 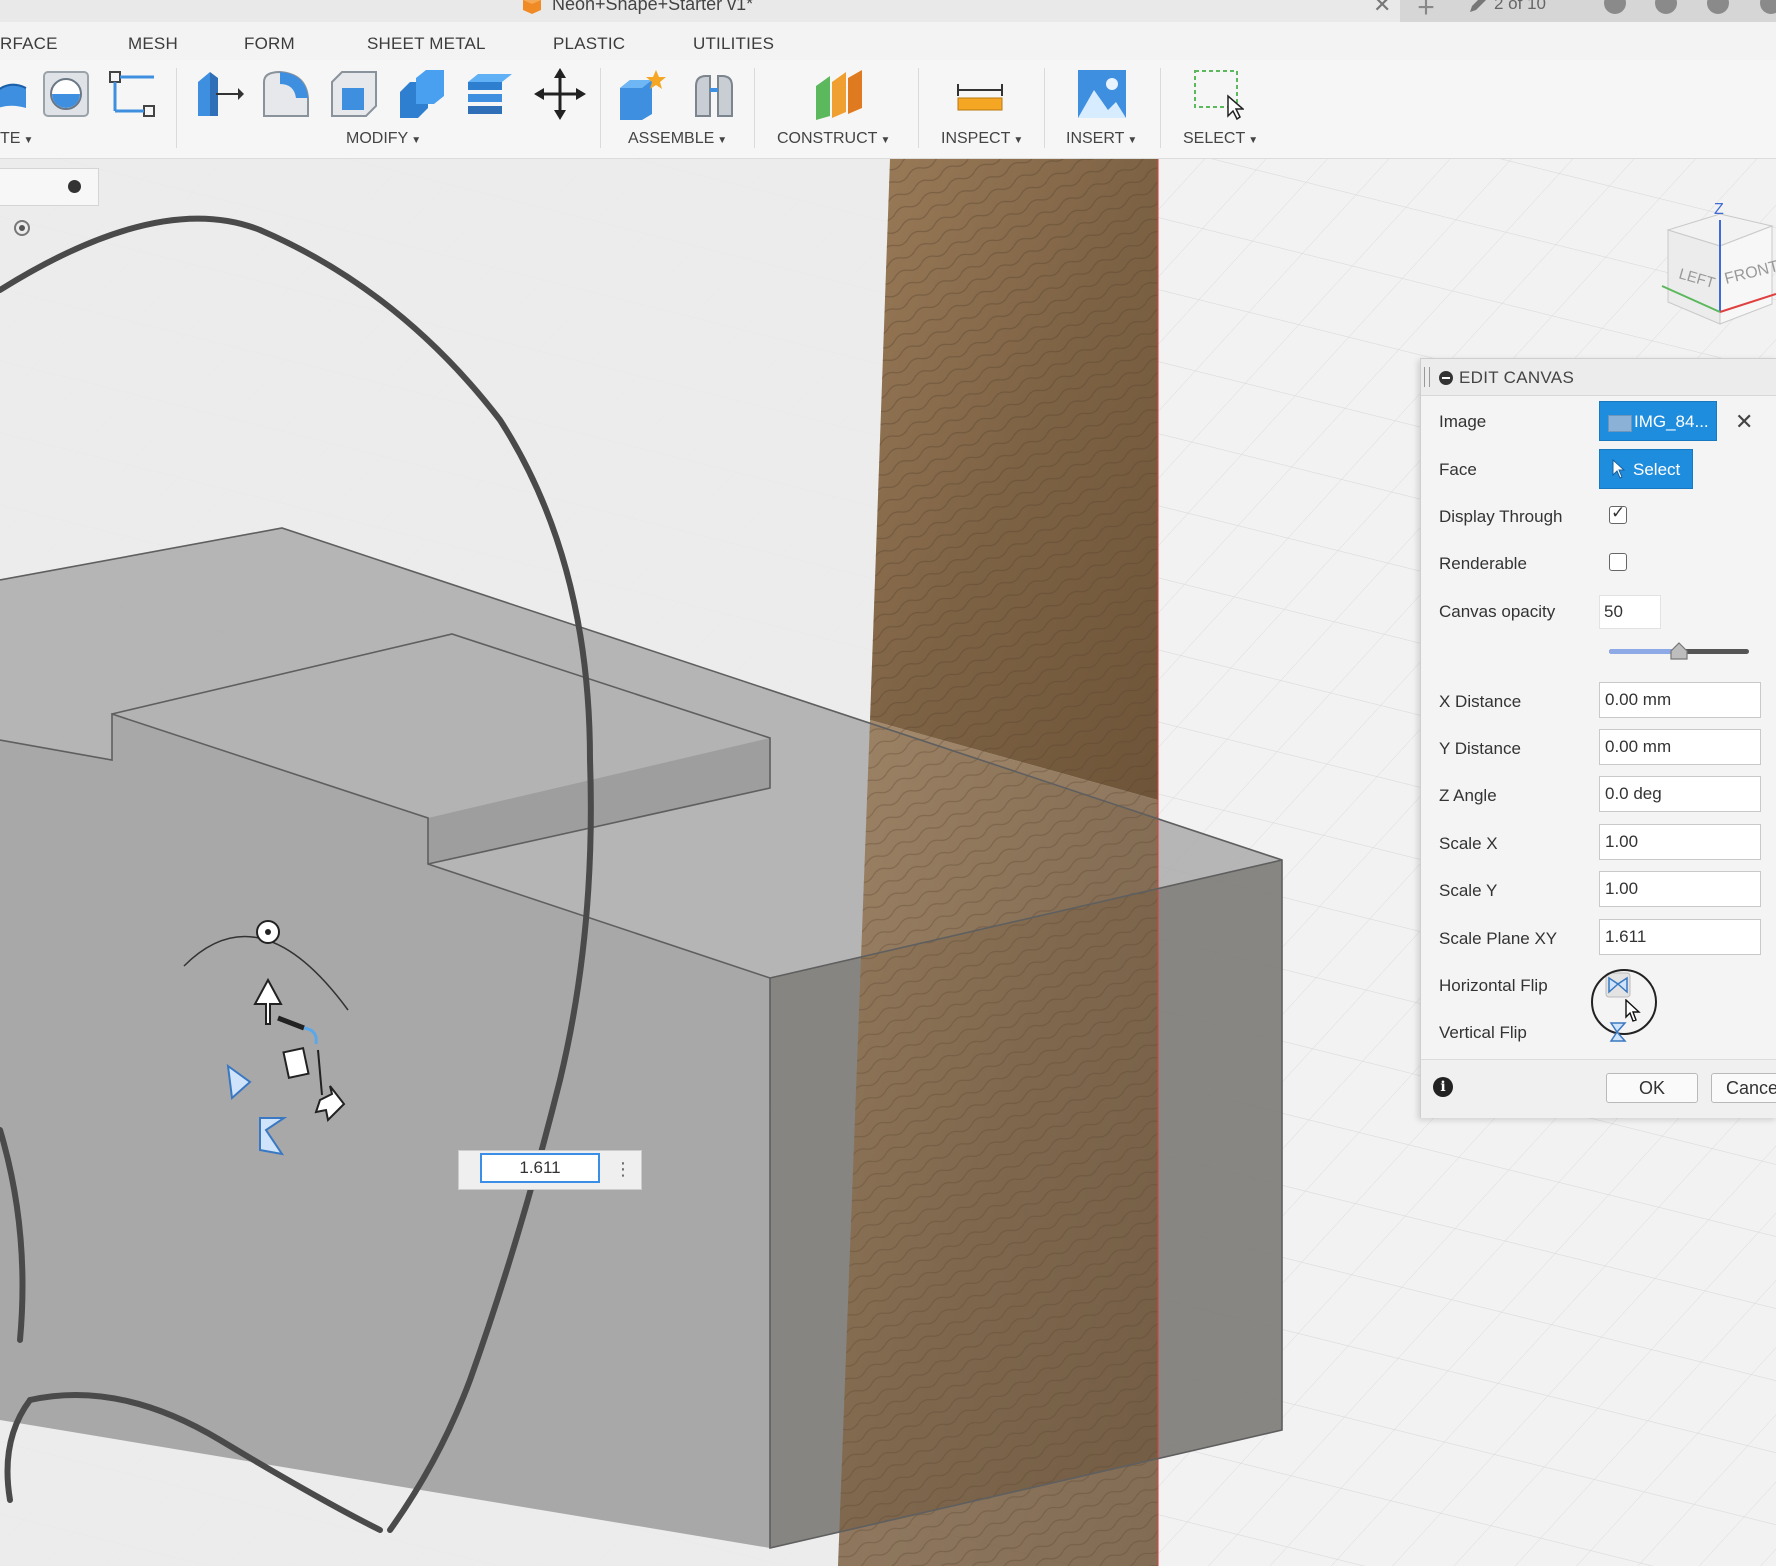 I want to click on tab-plastic: PLASTIC, so click(x=589, y=44).